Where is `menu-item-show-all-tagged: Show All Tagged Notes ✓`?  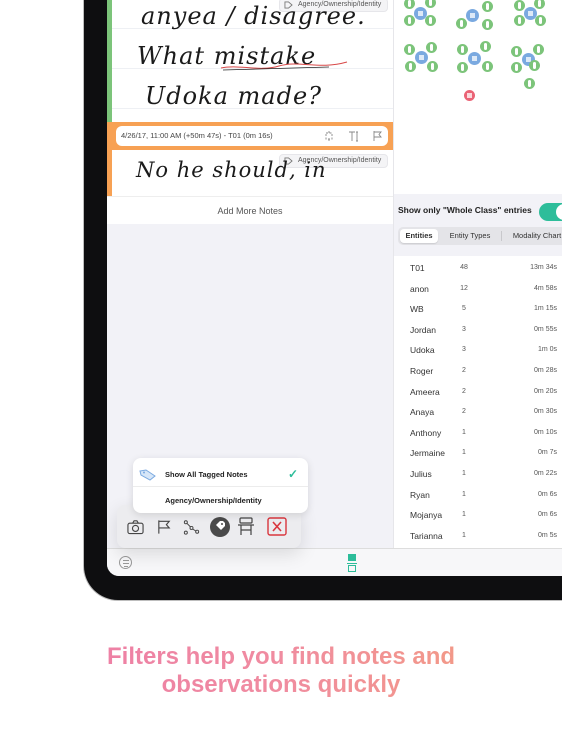 menu-item-show-all-tagged: Show All Tagged Notes ✓ is located at coordinates (220, 474).